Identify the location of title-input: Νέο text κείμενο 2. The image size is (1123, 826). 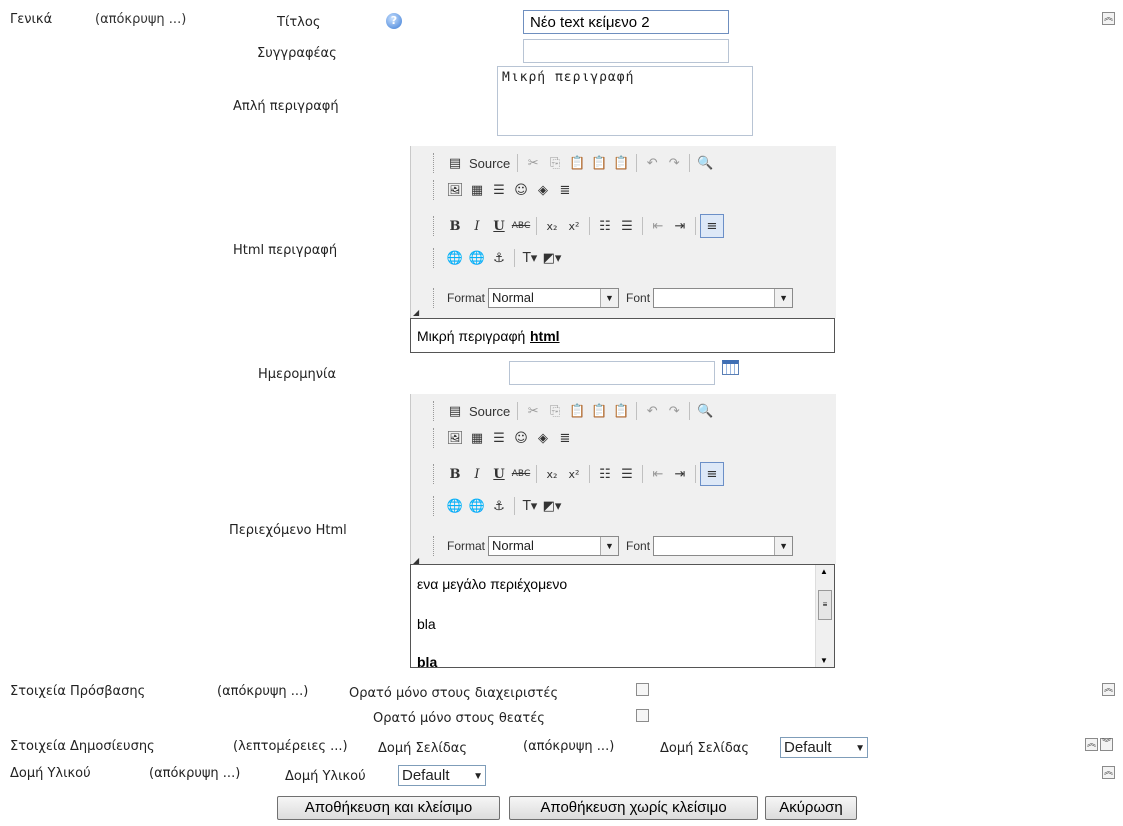
(626, 22).